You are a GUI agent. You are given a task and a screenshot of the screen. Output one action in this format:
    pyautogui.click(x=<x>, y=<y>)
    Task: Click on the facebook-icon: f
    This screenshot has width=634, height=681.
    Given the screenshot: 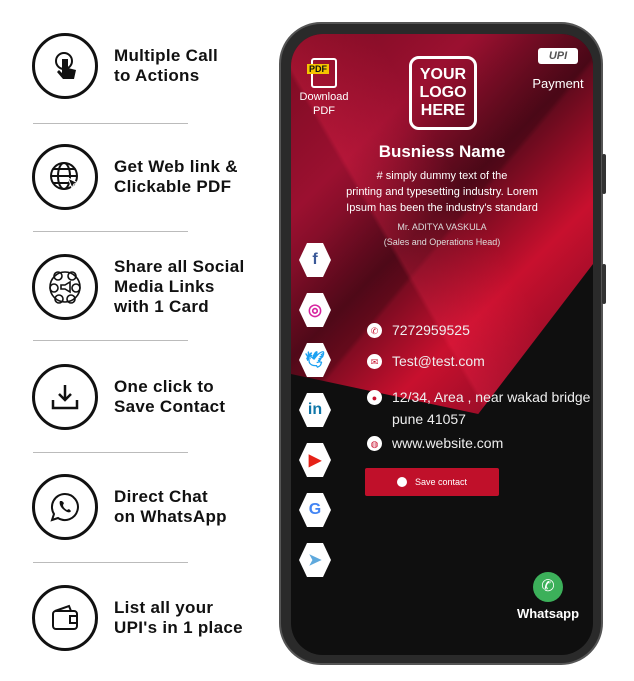 What is the action you would take?
    pyautogui.click(x=315, y=259)
    